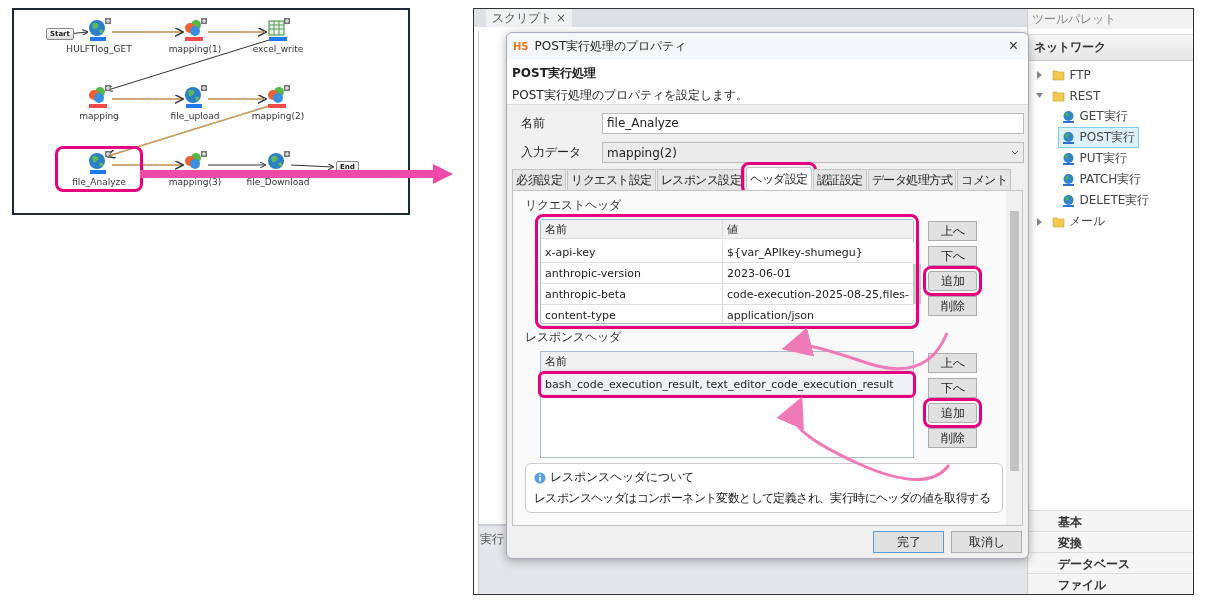  Describe the element at coordinates (554, 73) in the screenshot. I see `dialog-heading: POST実行処理` at that location.